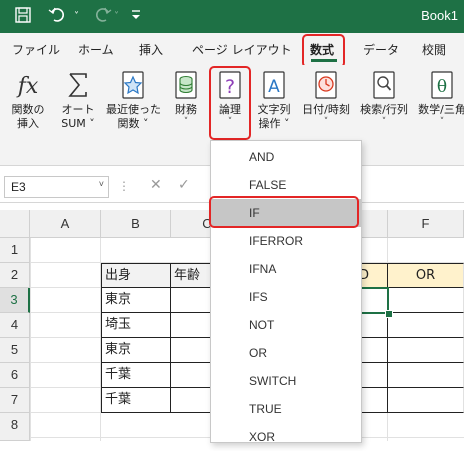 This screenshot has height=451, width=464. Describe the element at coordinates (426, 375) in the screenshot. I see `cell-f6` at that location.